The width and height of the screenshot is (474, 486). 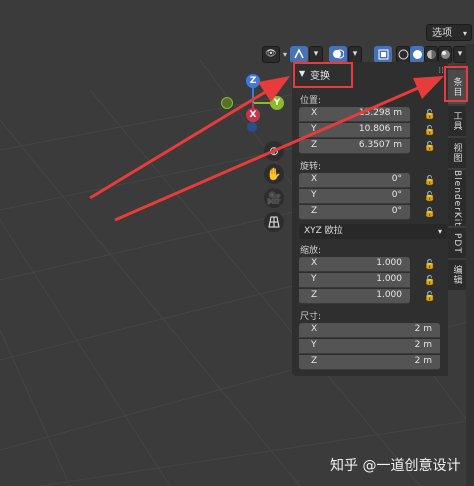 I want to click on watermark: 知乎 @一道创意设计, so click(x=395, y=466).